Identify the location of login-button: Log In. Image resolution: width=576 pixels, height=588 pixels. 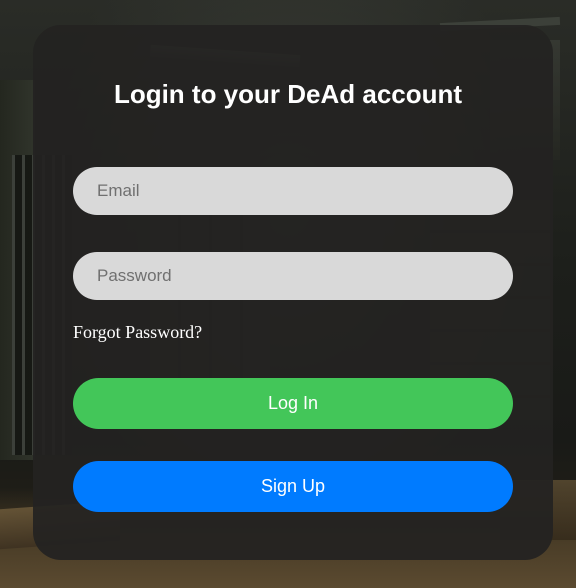
(293, 403).